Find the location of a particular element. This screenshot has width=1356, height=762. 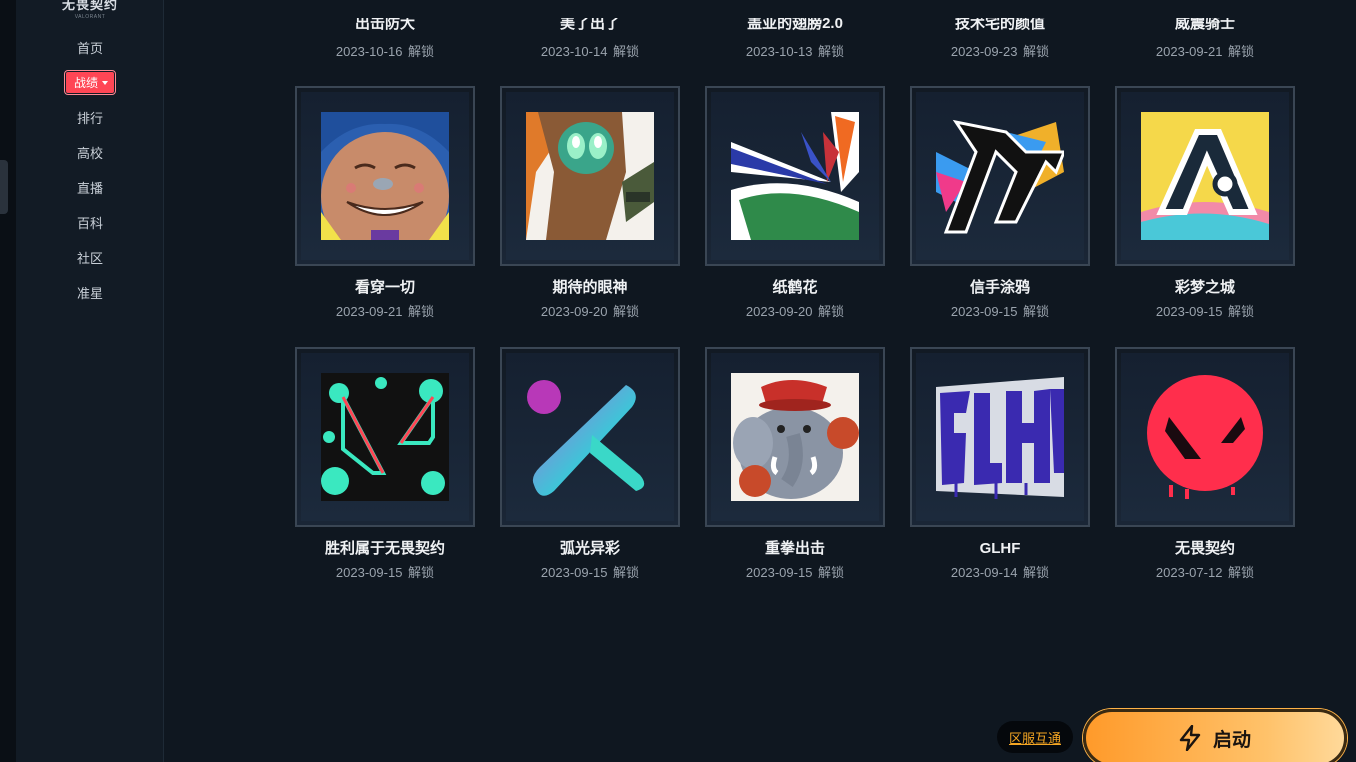

sidebar-item-label: 首页 is located at coordinates (89, 48).